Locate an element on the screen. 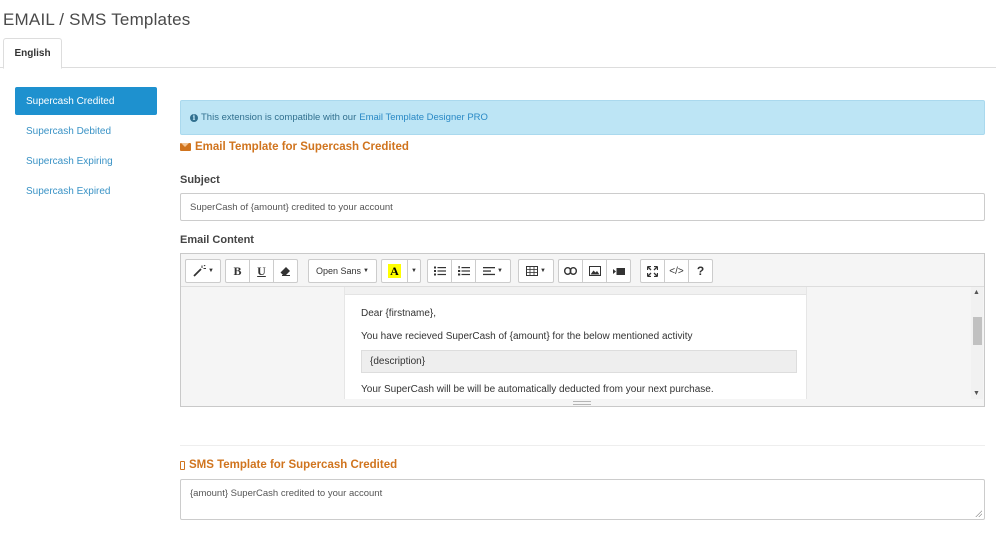  magic-style-button: ▼ is located at coordinates (203, 271).